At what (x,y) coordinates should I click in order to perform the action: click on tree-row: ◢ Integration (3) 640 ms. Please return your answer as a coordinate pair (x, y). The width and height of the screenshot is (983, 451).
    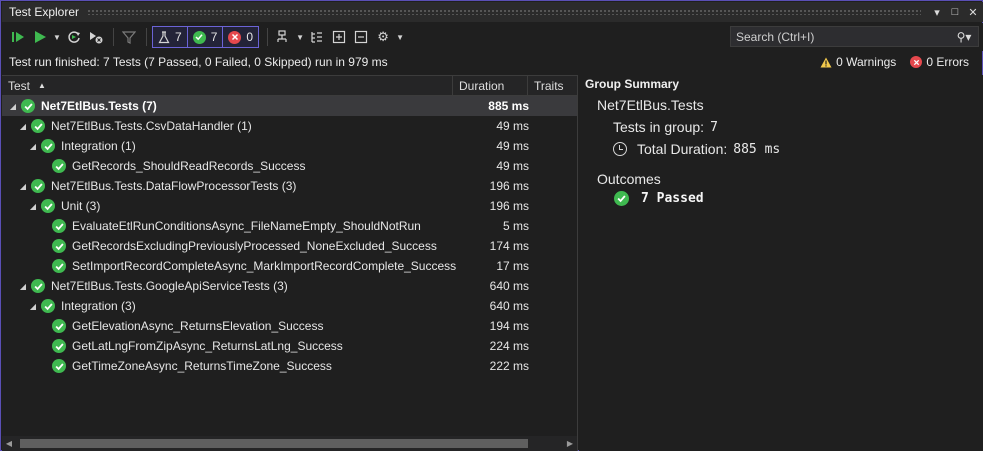
    Looking at the image, I should click on (289, 306).